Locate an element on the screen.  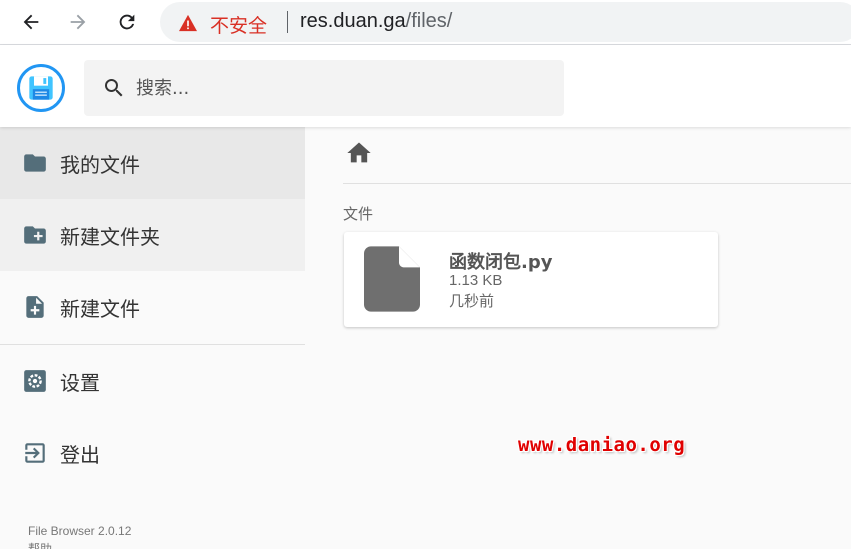
security-status: 不安全 is located at coordinates (238, 24).